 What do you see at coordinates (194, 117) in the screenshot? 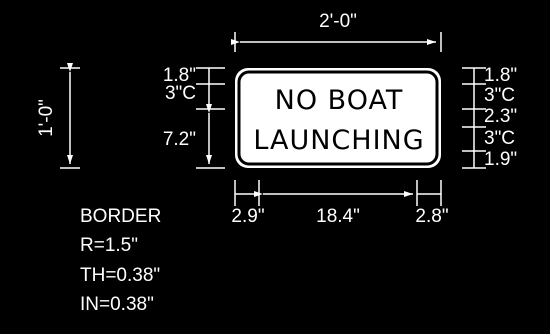
I see `left-dimensions: 1.8" 3"C 7.2"` at bounding box center [194, 117].